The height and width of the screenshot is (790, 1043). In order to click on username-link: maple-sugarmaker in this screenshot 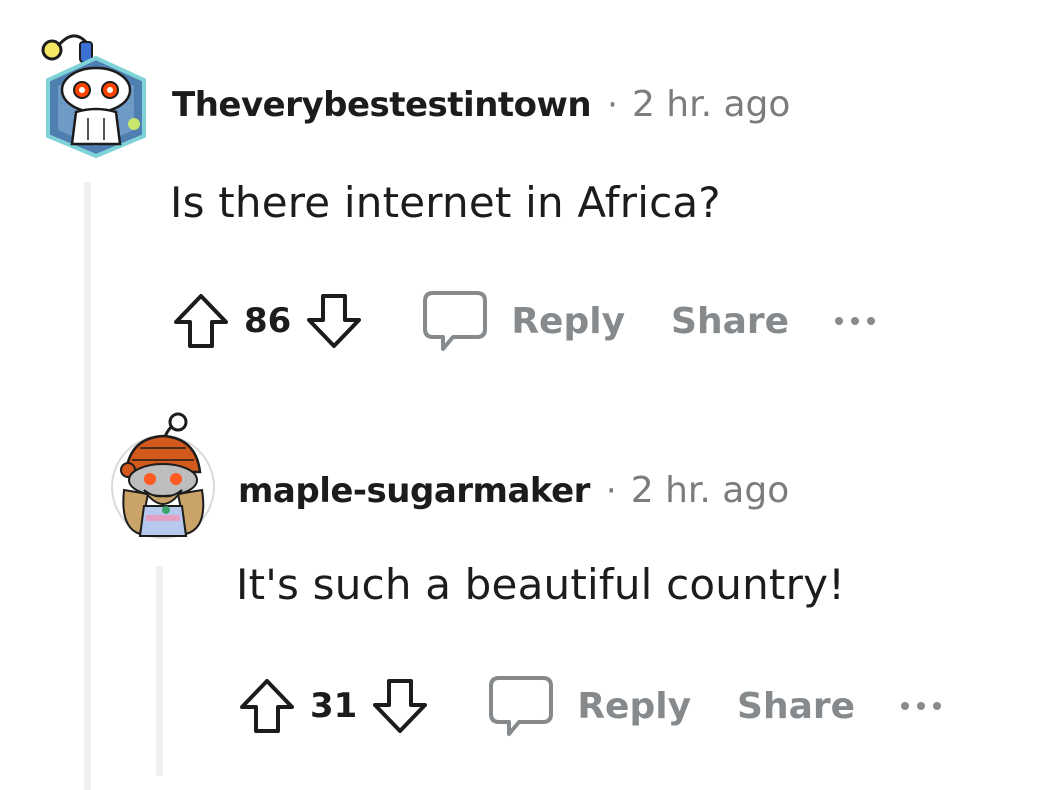, I will do `click(414, 491)`.